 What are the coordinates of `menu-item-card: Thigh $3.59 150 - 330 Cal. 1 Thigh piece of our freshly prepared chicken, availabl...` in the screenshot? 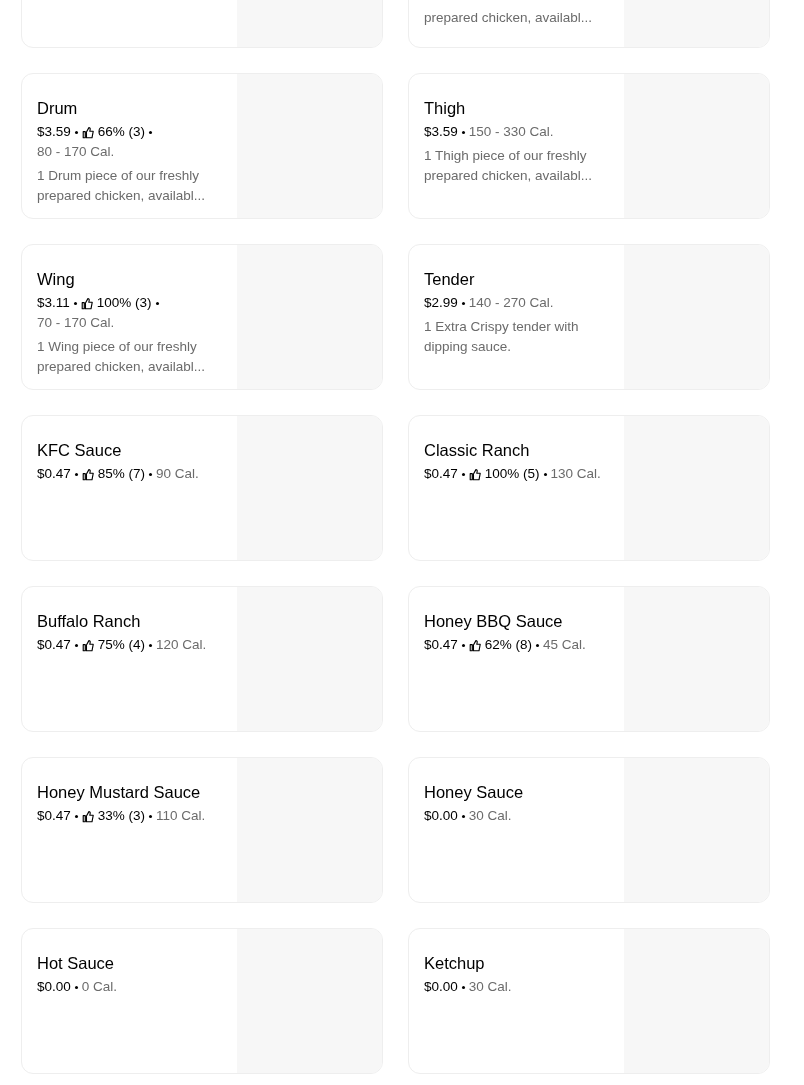 It's located at (589, 146).